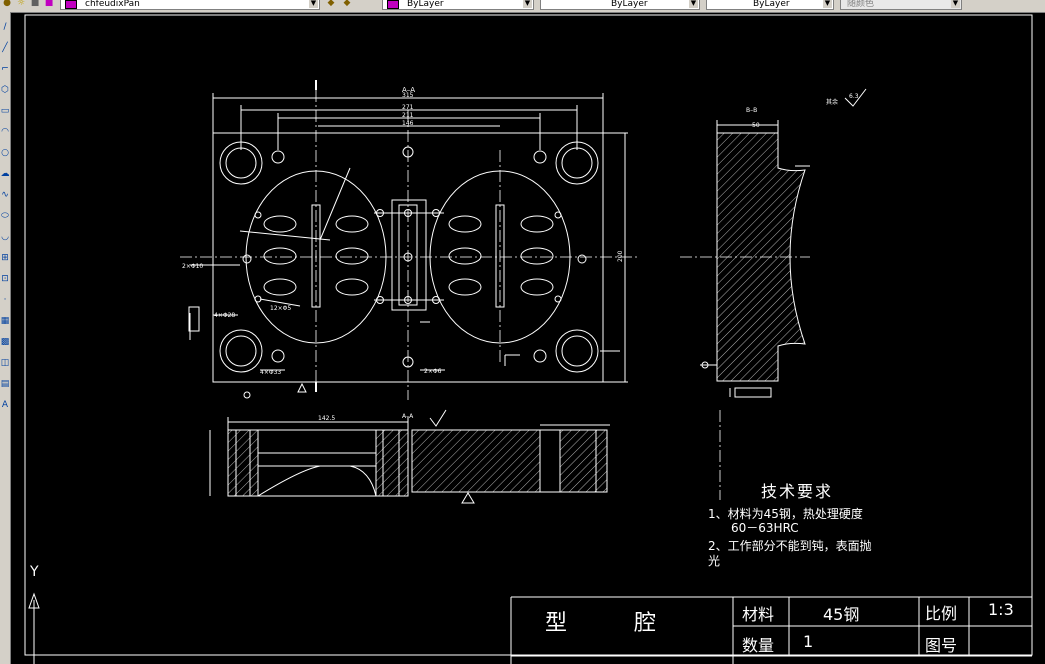 The image size is (1045, 664). Describe the element at coordinates (5, 111) in the screenshot. I see `rectangle-icon: ▭` at that location.